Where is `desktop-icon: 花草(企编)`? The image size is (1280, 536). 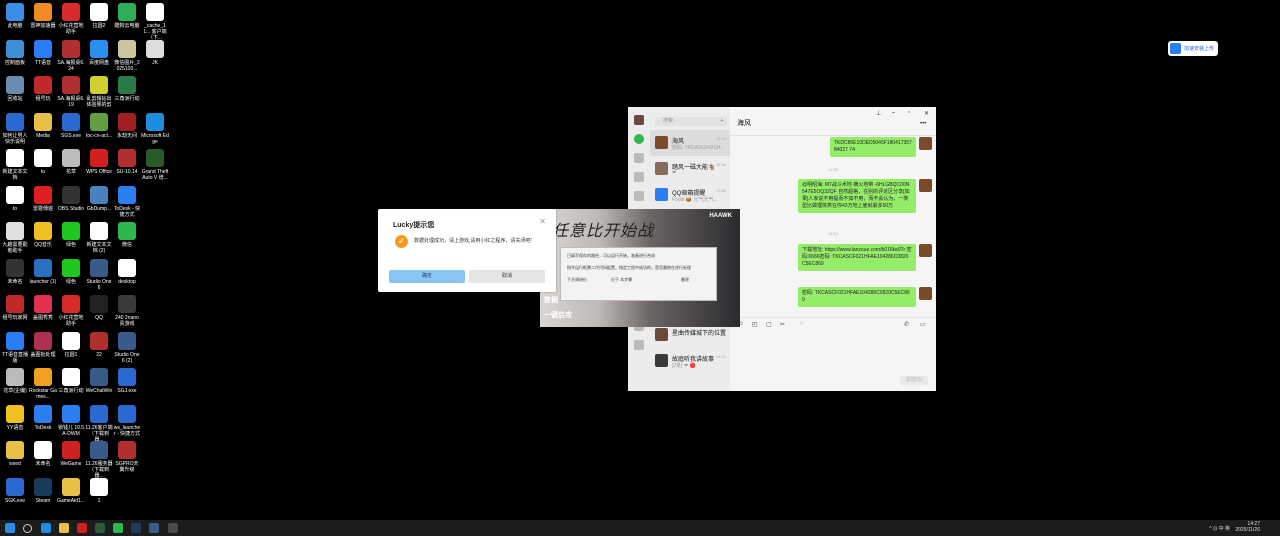
desktop-icon: 花草(企编) is located at coordinates (15, 381).